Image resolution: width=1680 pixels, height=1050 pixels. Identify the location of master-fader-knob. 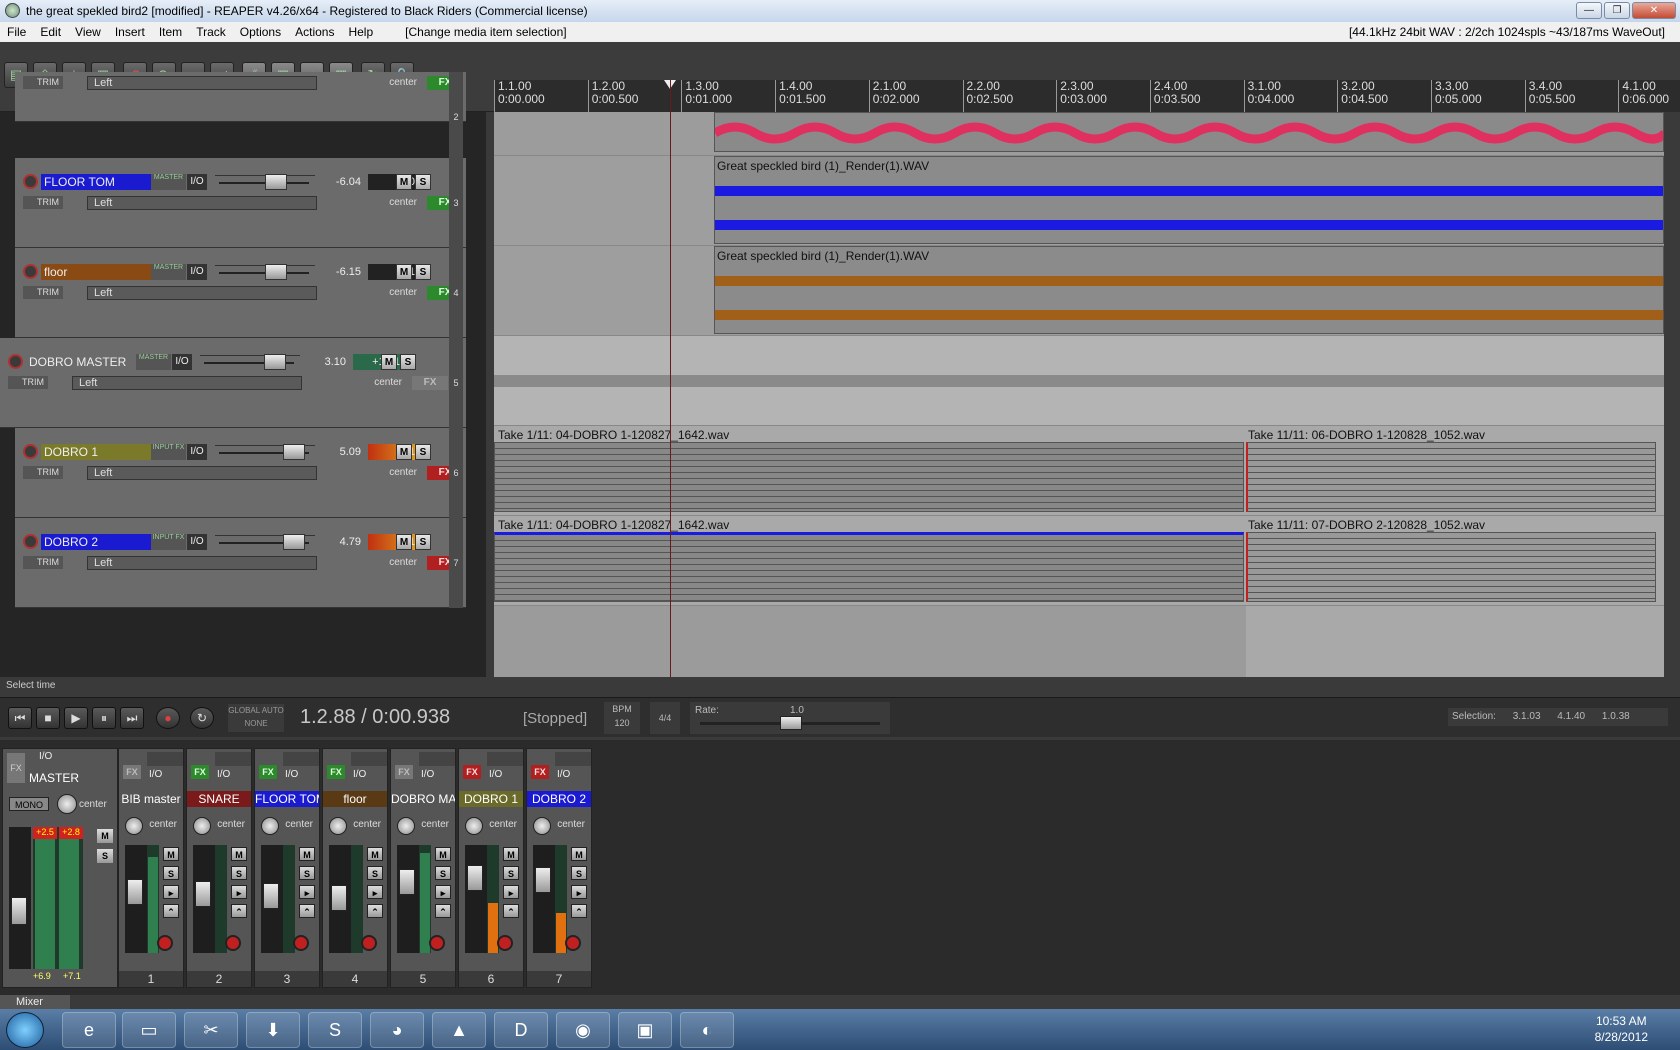
(19, 911).